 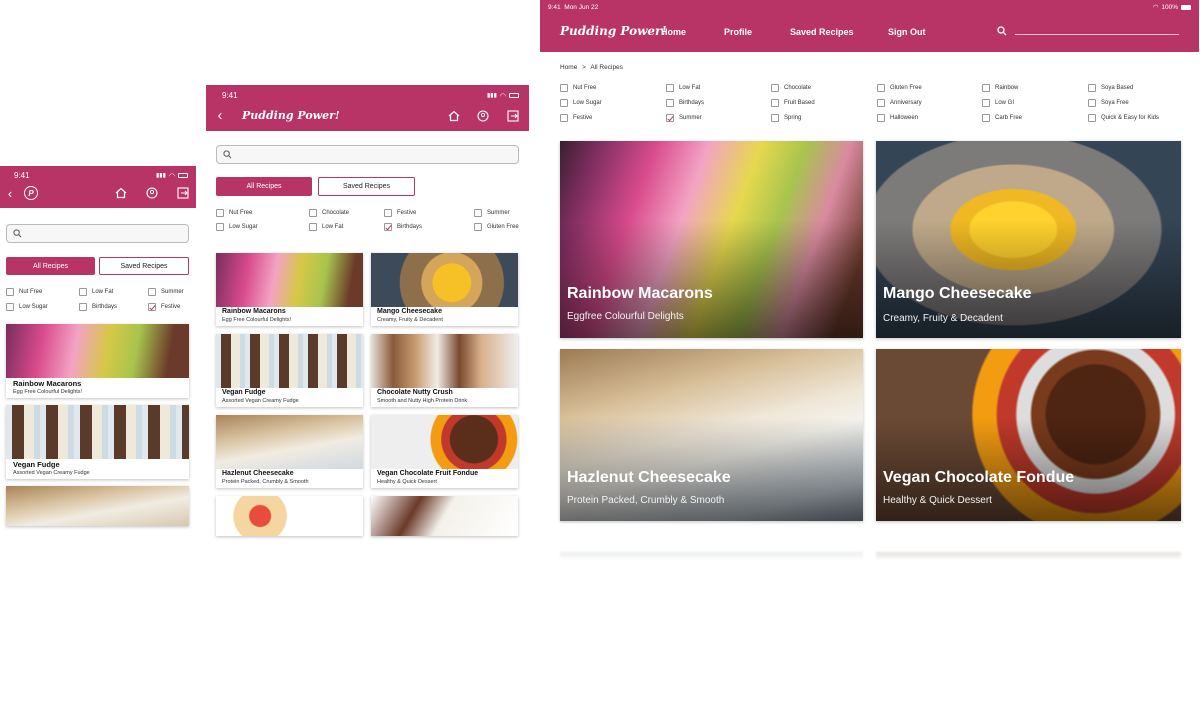 I want to click on app-title: Pudding Power!, so click(x=613, y=31).